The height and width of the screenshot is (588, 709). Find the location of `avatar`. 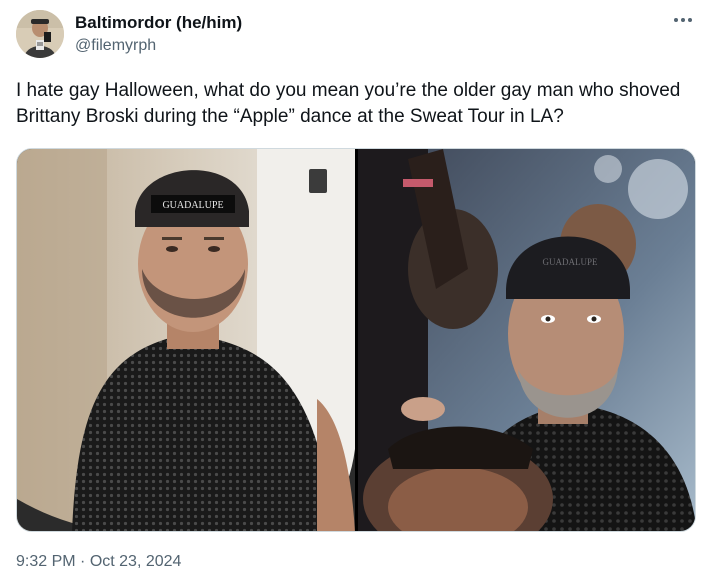

avatar is located at coordinates (40, 34).